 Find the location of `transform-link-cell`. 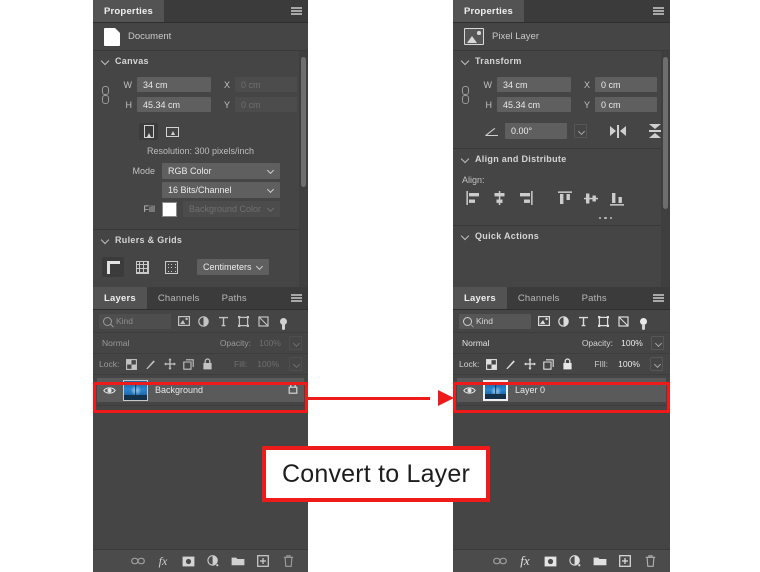

transform-link-cell is located at coordinates (465, 94).